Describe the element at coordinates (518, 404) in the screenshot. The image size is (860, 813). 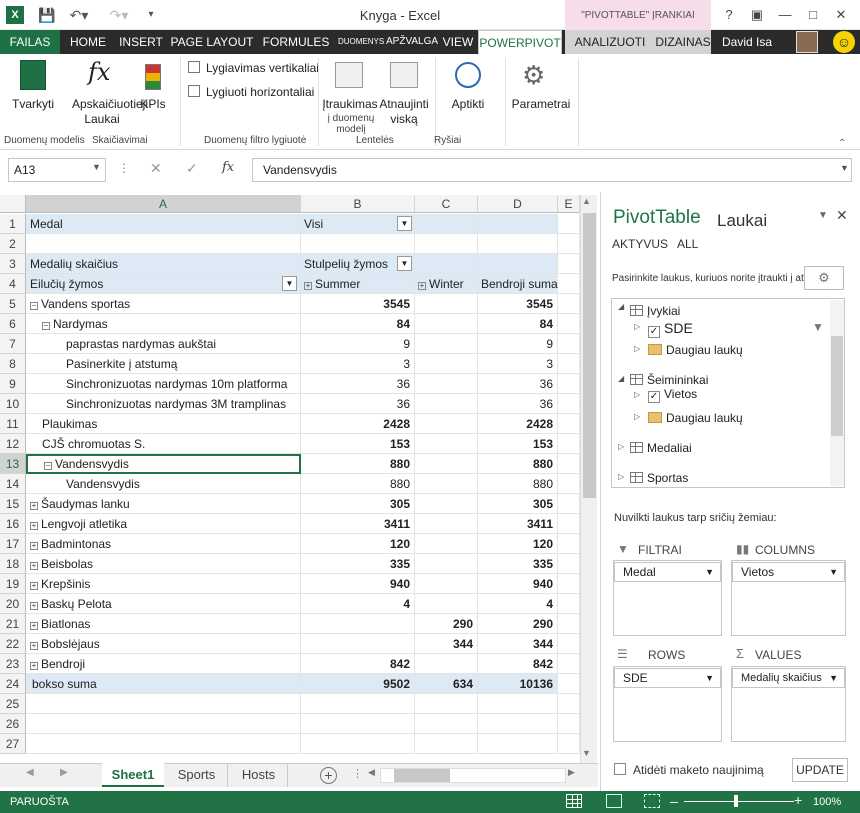
I see `cell-d10: 36` at that location.